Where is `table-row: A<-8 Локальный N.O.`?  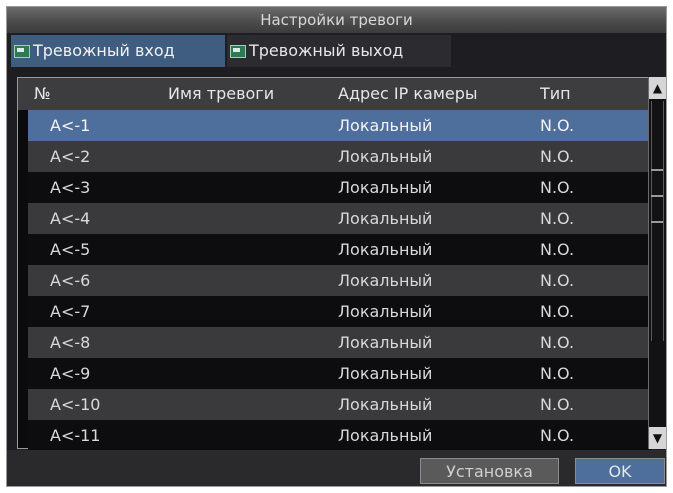 table-row: A<-8 Локальный N.O. is located at coordinates (339, 342).